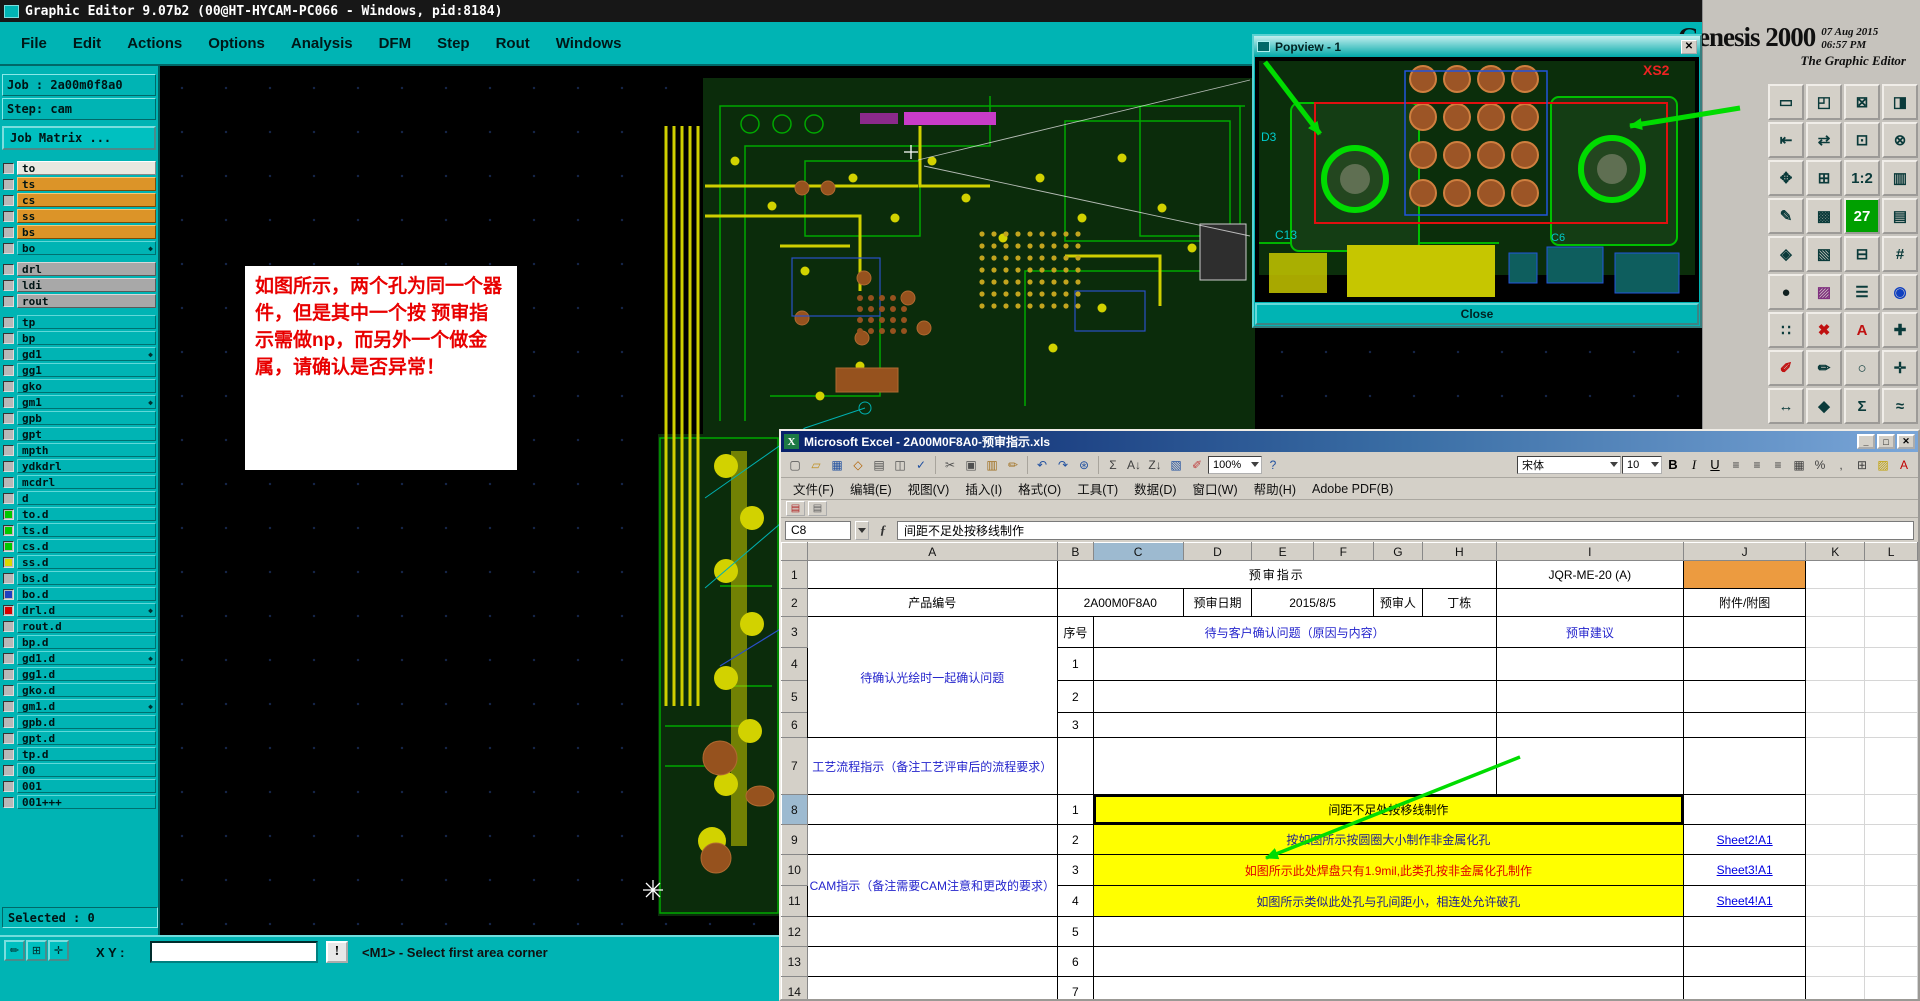 This screenshot has height=1001, width=1920. Describe the element at coordinates (1835, 766) in the screenshot. I see `cell-K7` at that location.